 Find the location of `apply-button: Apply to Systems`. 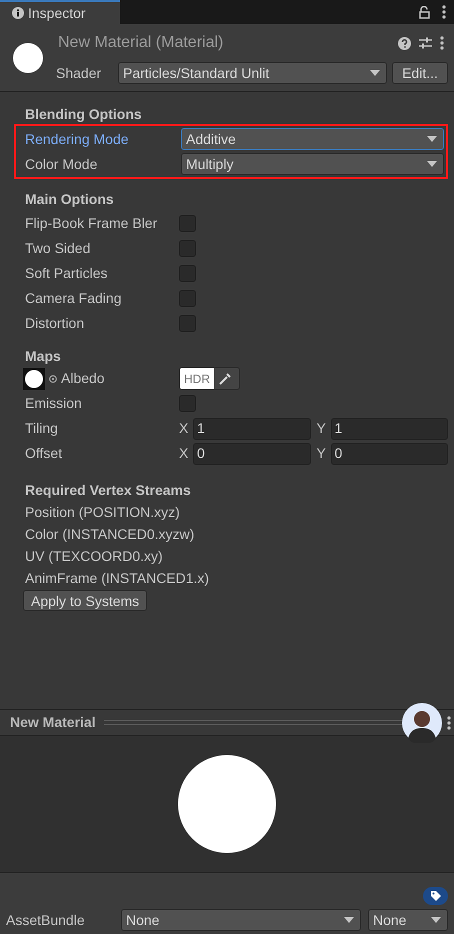

apply-button: Apply to Systems is located at coordinates (85, 600).